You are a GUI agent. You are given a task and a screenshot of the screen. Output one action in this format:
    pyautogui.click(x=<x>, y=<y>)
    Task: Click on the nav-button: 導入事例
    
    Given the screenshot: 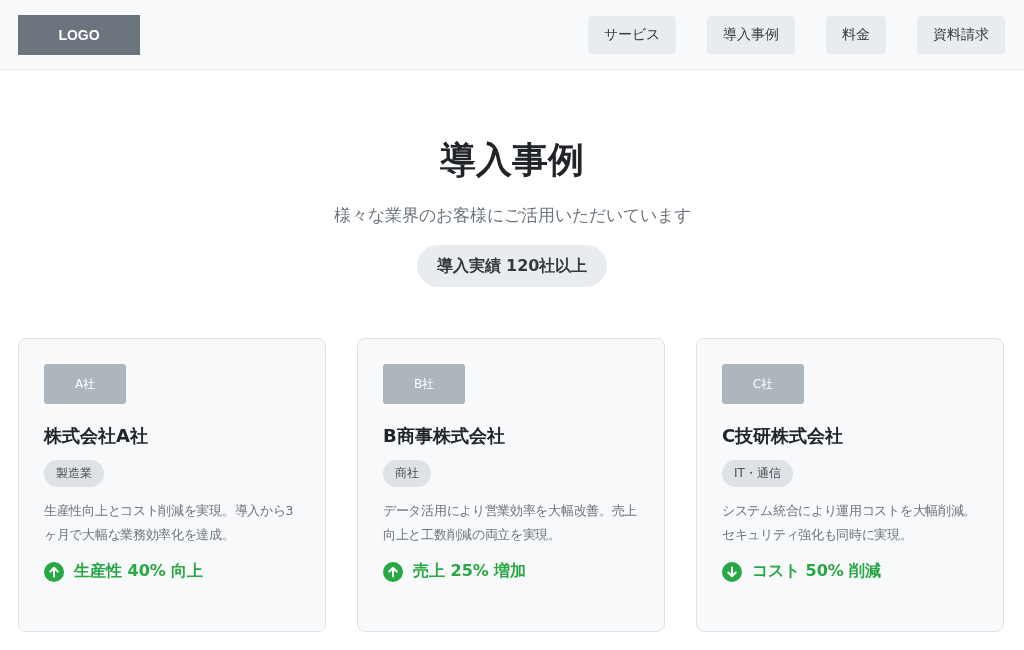 What is the action you would take?
    pyautogui.click(x=751, y=34)
    